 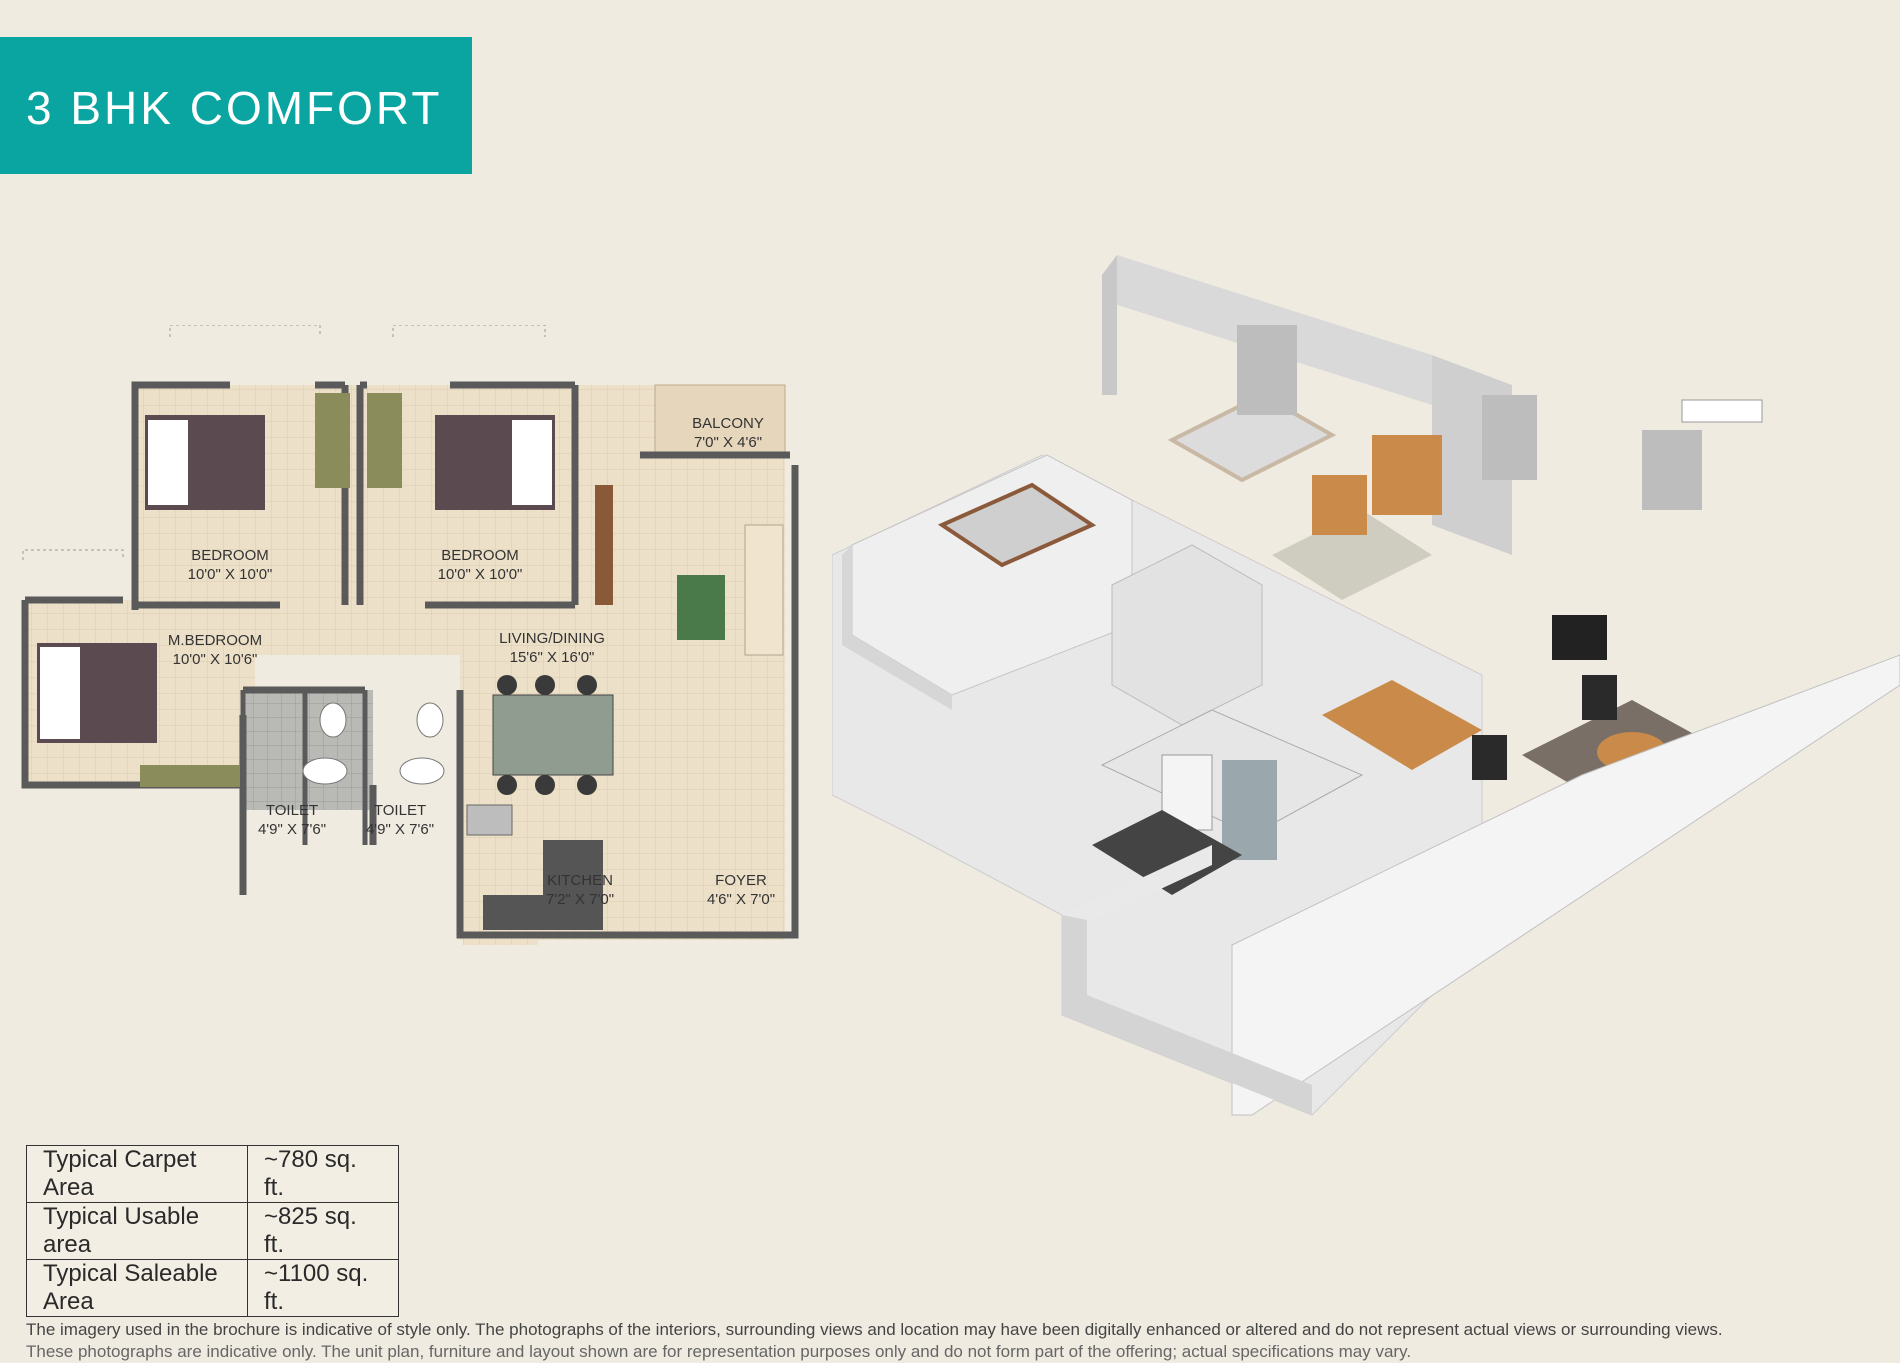 What do you see at coordinates (580, 880) in the screenshot?
I see `room-name-label: KITCHEN` at bounding box center [580, 880].